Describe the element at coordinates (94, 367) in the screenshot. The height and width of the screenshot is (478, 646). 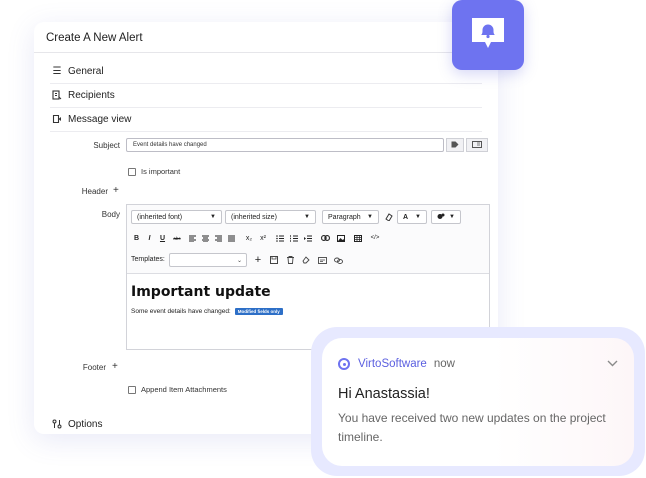
I see `footer-label: Footer` at that location.